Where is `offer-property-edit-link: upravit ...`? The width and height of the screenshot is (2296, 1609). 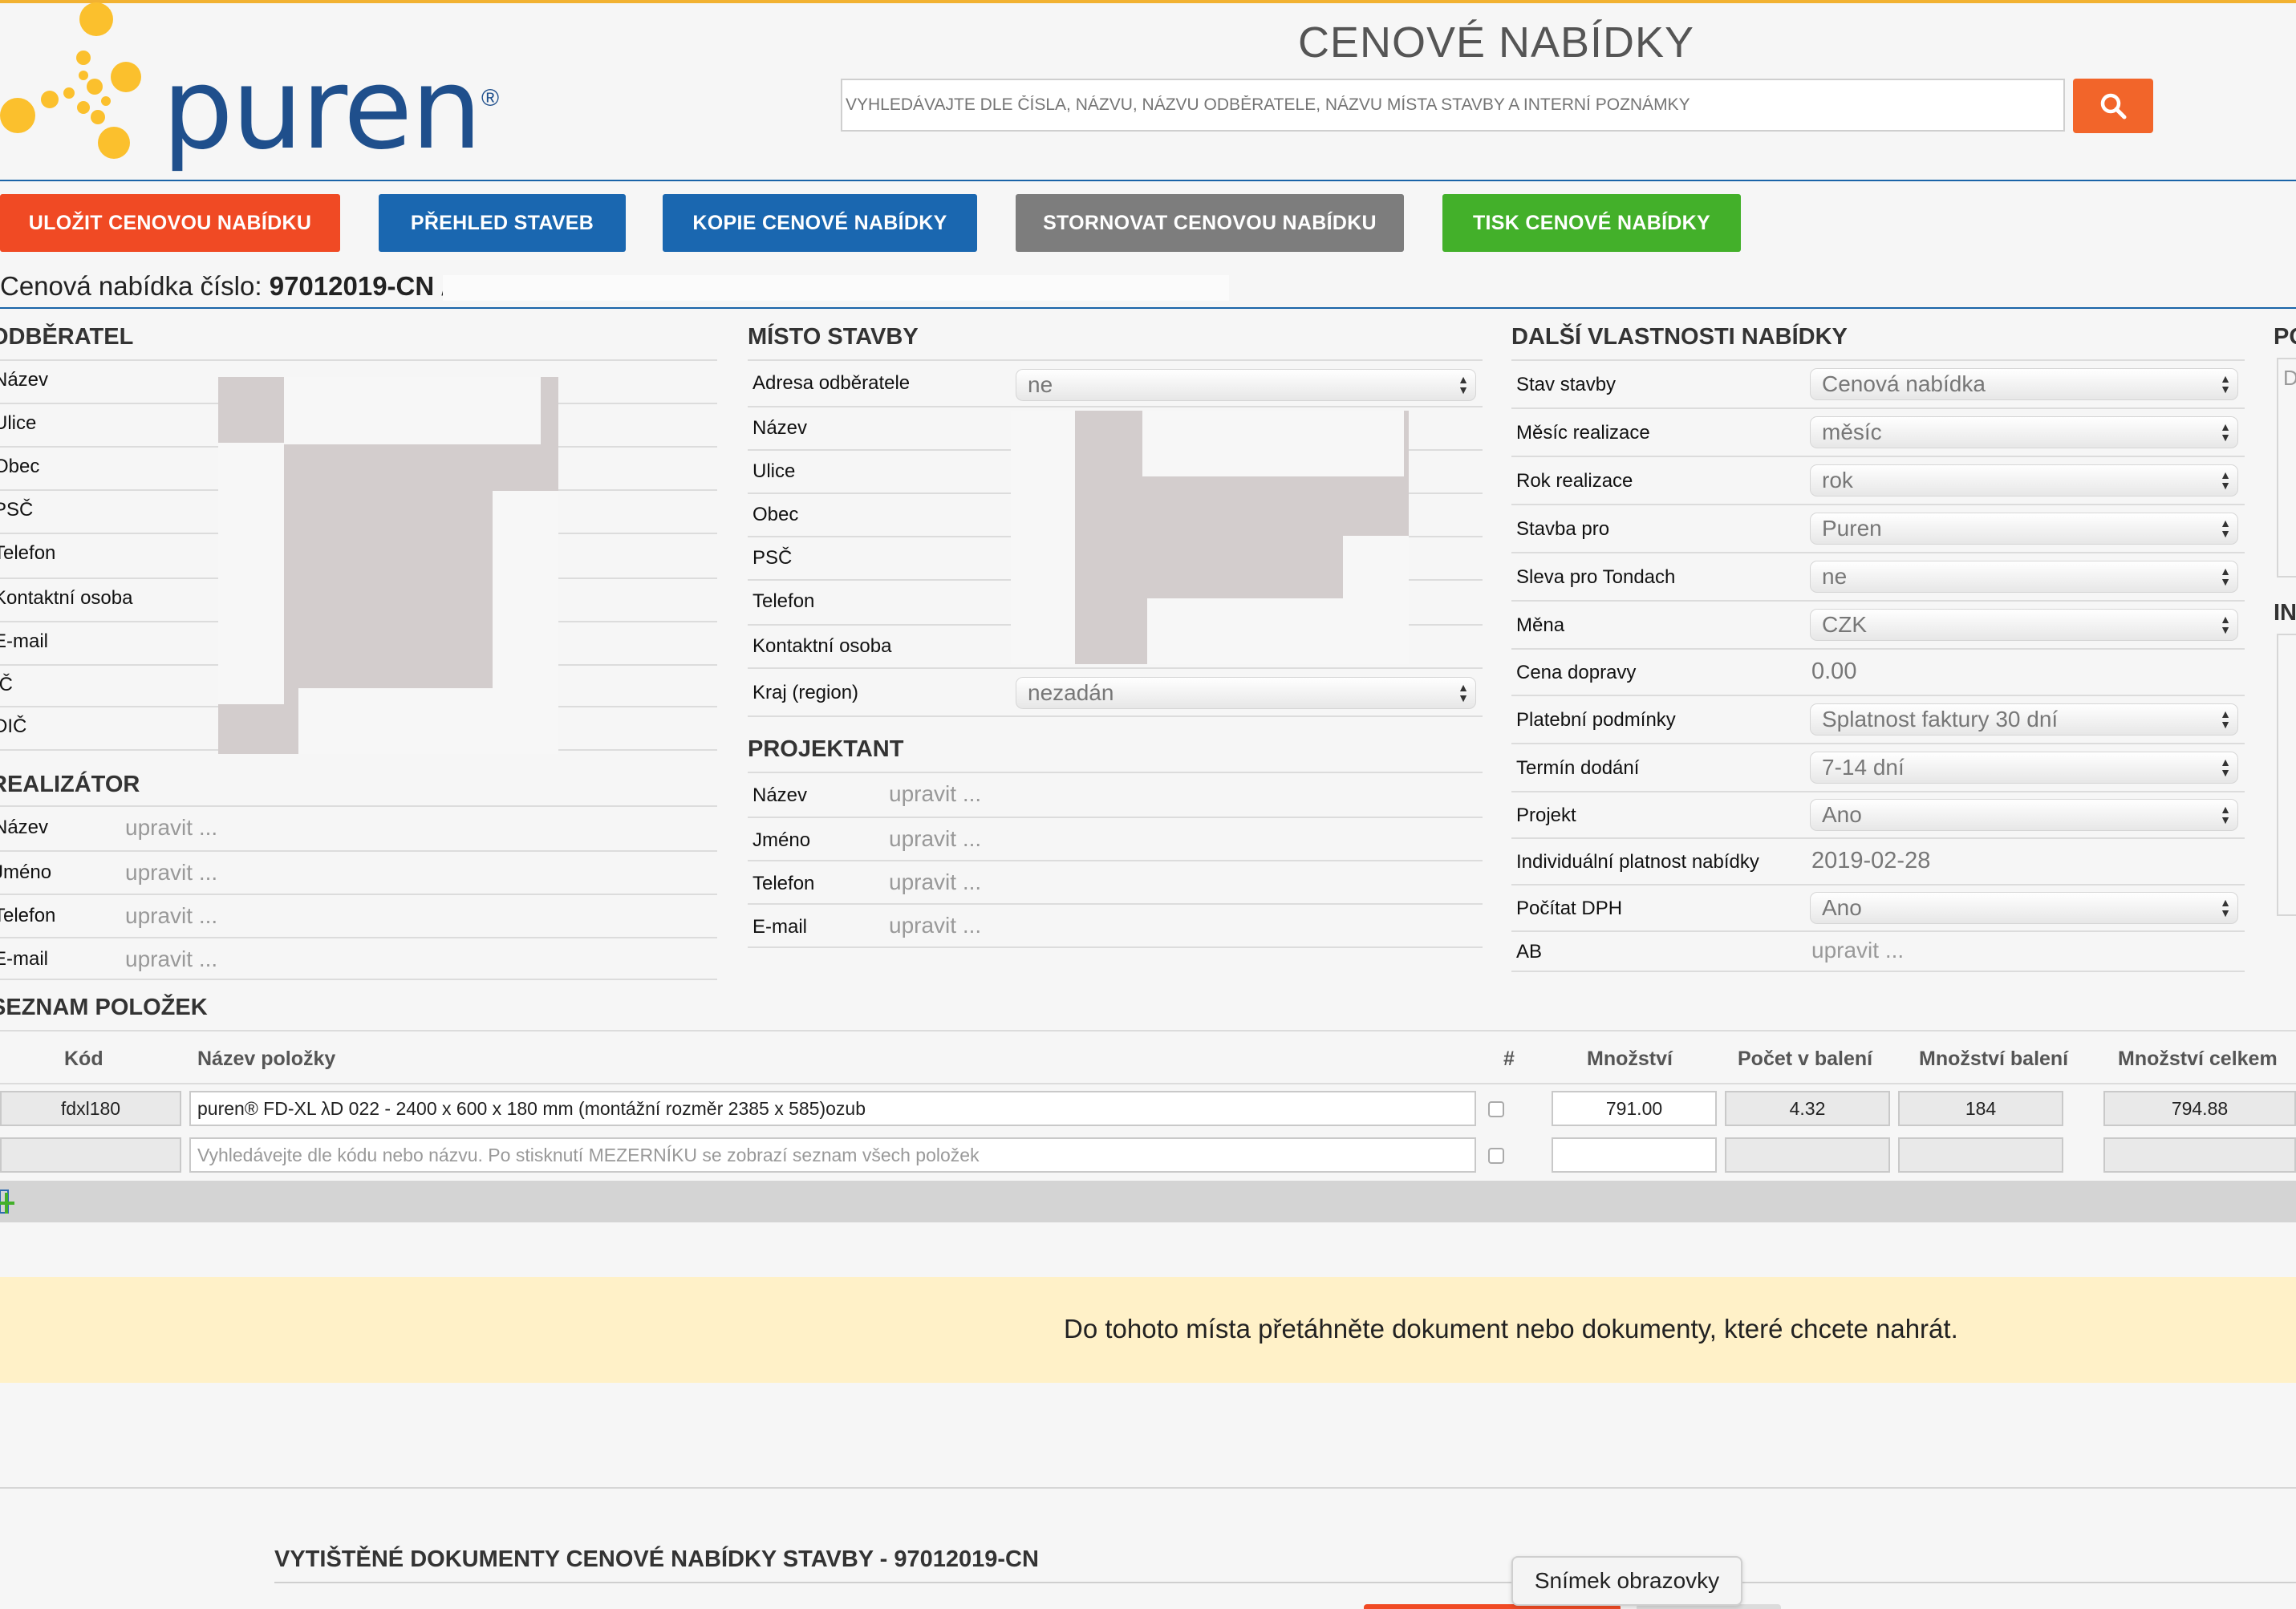 offer-property-edit-link: upravit ... is located at coordinates (1857, 951).